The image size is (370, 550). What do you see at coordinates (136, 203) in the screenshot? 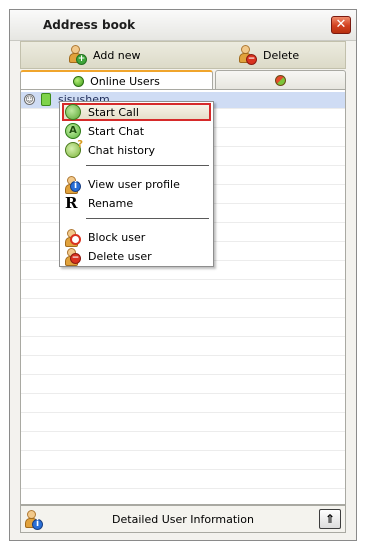
I see `menu-item-rename: R Rename` at bounding box center [136, 203].